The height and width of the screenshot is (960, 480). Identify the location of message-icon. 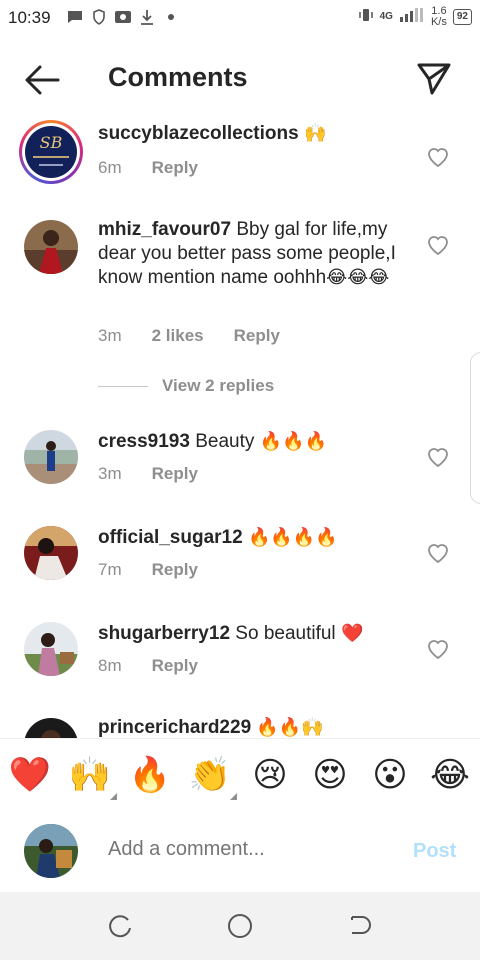
(75, 17).